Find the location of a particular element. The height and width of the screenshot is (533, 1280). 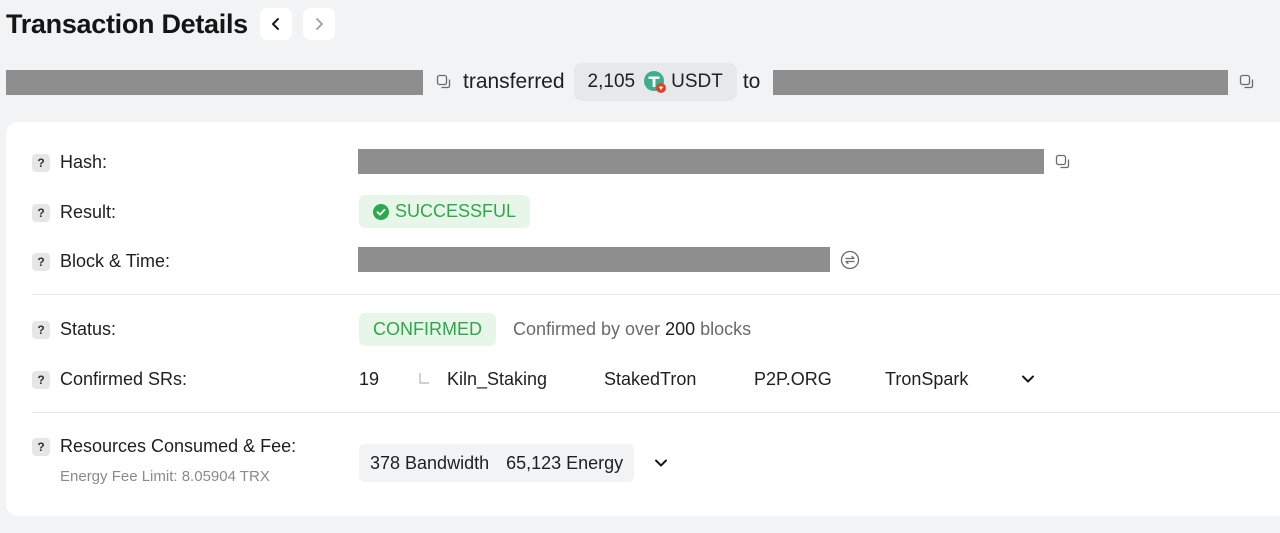

resources-label: Resources Consumed & Fee: is located at coordinates (178, 446).